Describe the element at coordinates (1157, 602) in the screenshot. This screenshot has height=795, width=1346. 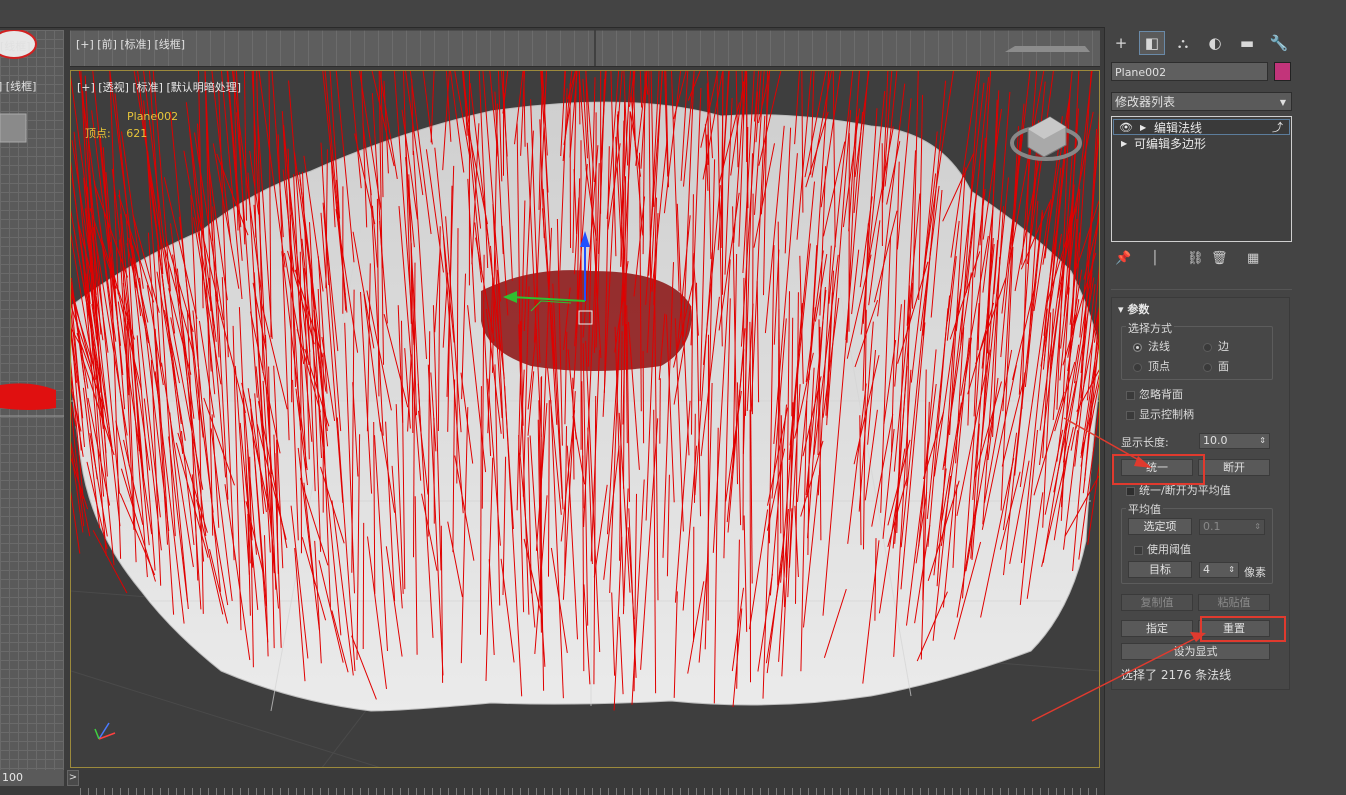
I see `copy-value-button: 复制值` at that location.